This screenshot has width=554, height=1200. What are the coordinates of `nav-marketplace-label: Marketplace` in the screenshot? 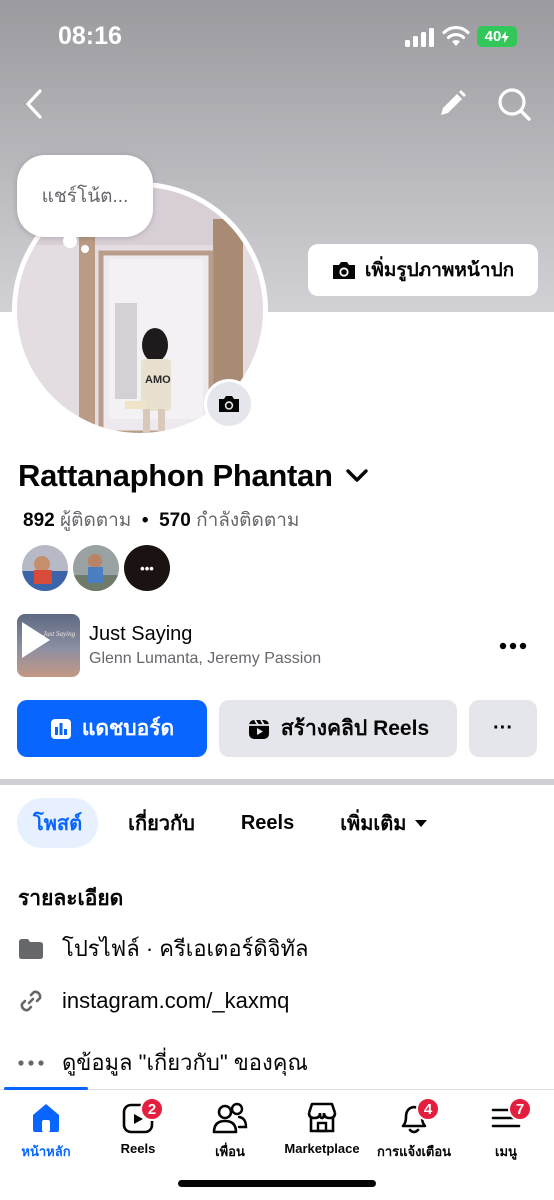 It's located at (322, 1148).